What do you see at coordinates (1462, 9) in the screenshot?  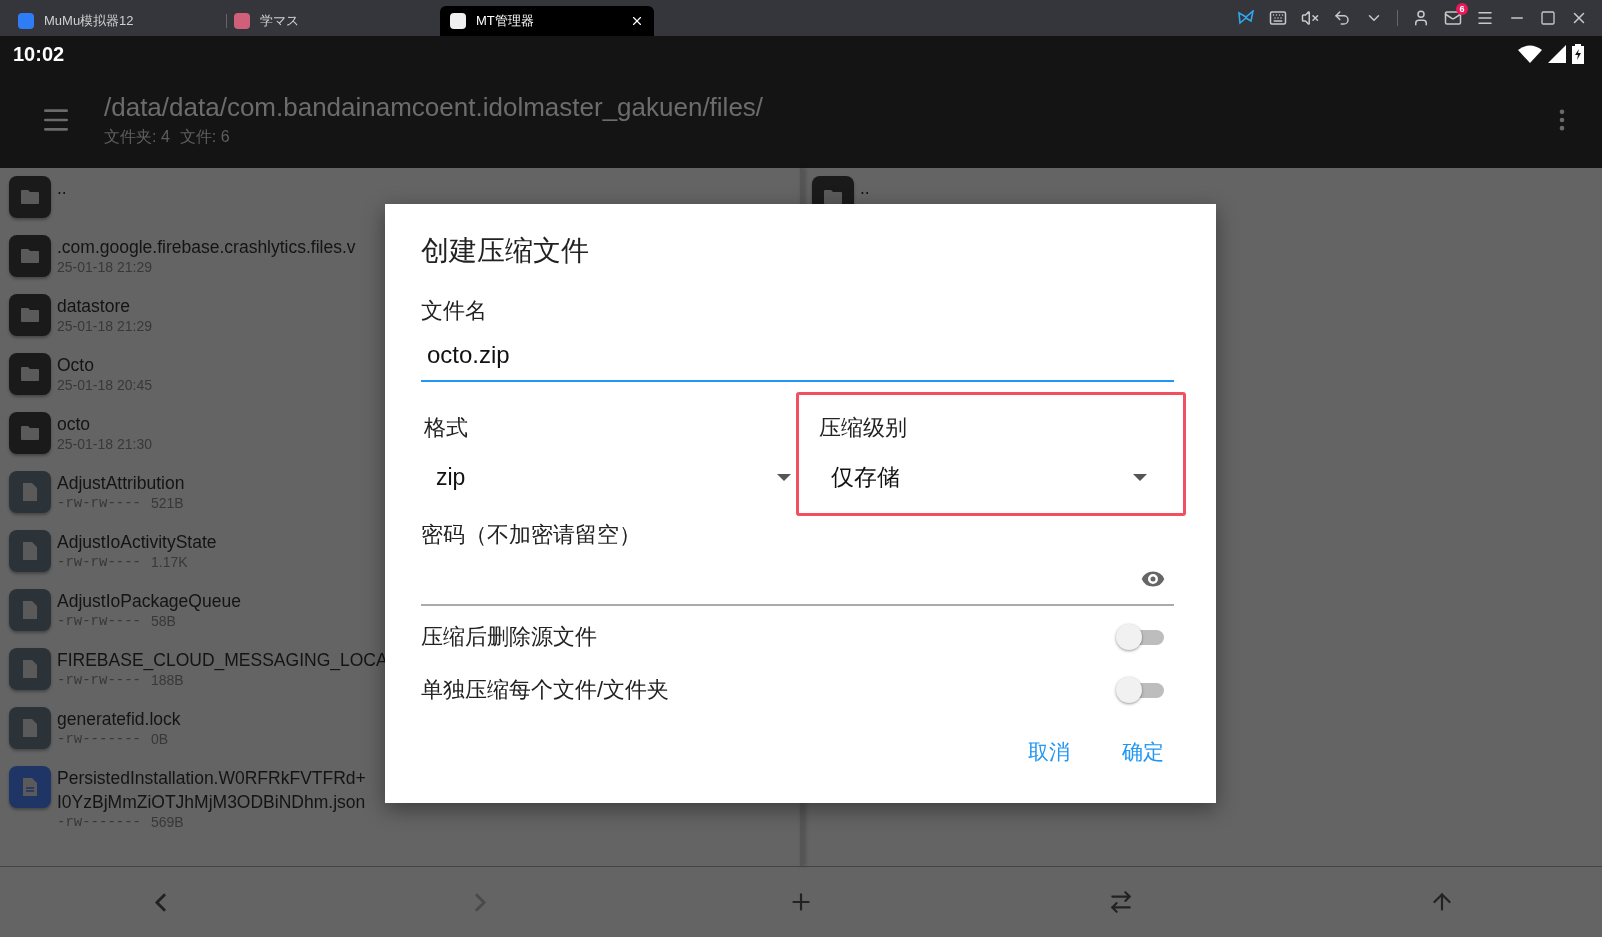 I see `notification-badge: 6` at bounding box center [1462, 9].